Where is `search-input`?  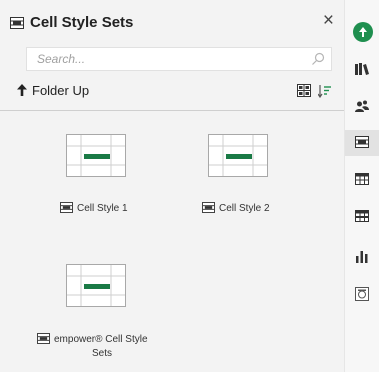
search-input is located at coordinates (167, 59).